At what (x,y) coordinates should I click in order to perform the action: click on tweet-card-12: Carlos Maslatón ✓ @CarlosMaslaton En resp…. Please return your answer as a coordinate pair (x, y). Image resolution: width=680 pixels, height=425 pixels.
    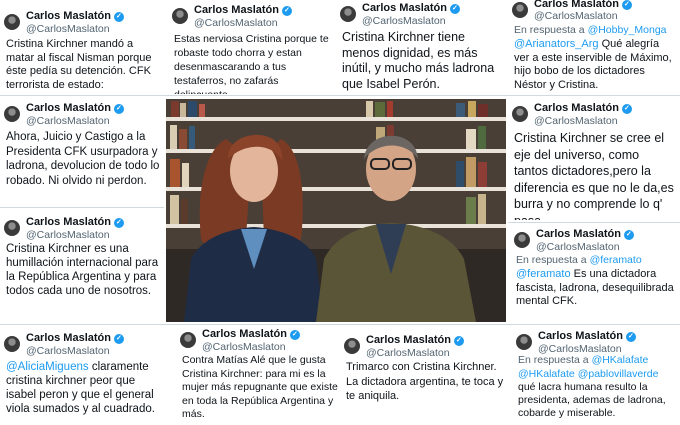
    Looking at the image, I should click on (597, 376).